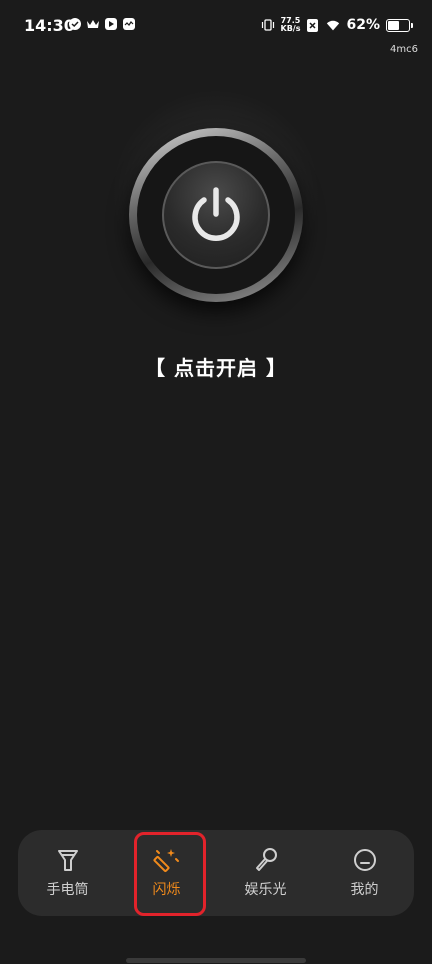 The image size is (432, 964). I want to click on play-app-icon, so click(111, 24).